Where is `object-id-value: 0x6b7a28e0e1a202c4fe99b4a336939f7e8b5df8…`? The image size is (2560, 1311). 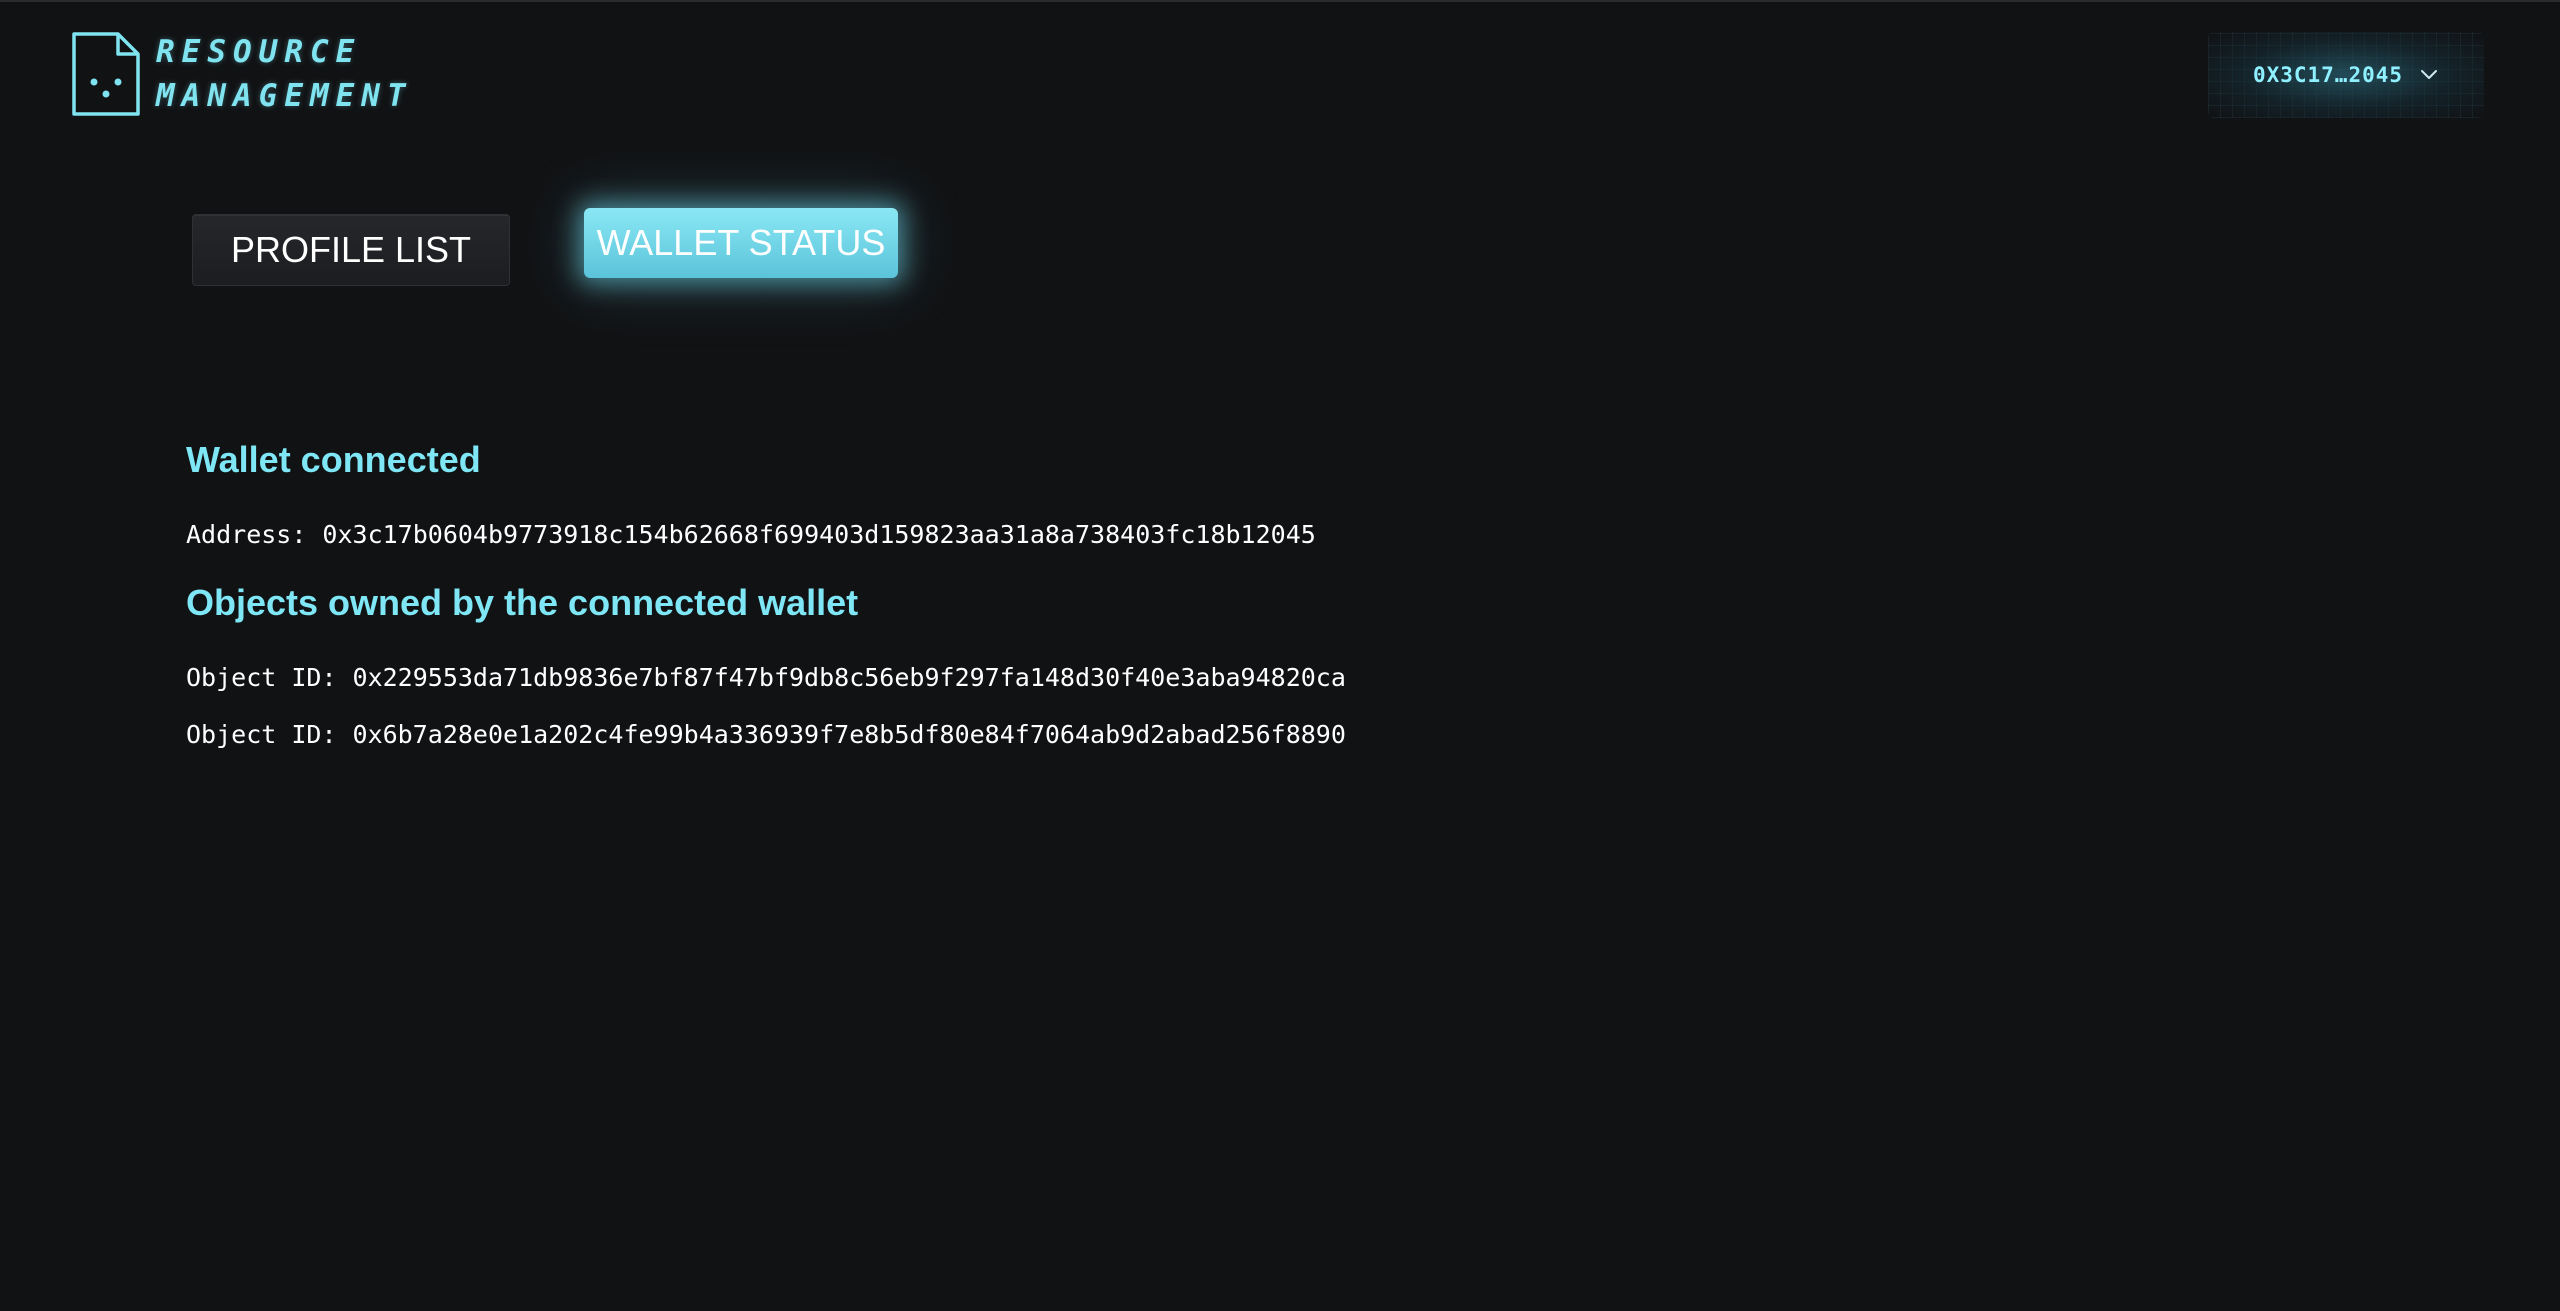 object-id-value: 0x6b7a28e0e1a202c4fe99b4a336939f7e8b5df8… is located at coordinates (849, 734).